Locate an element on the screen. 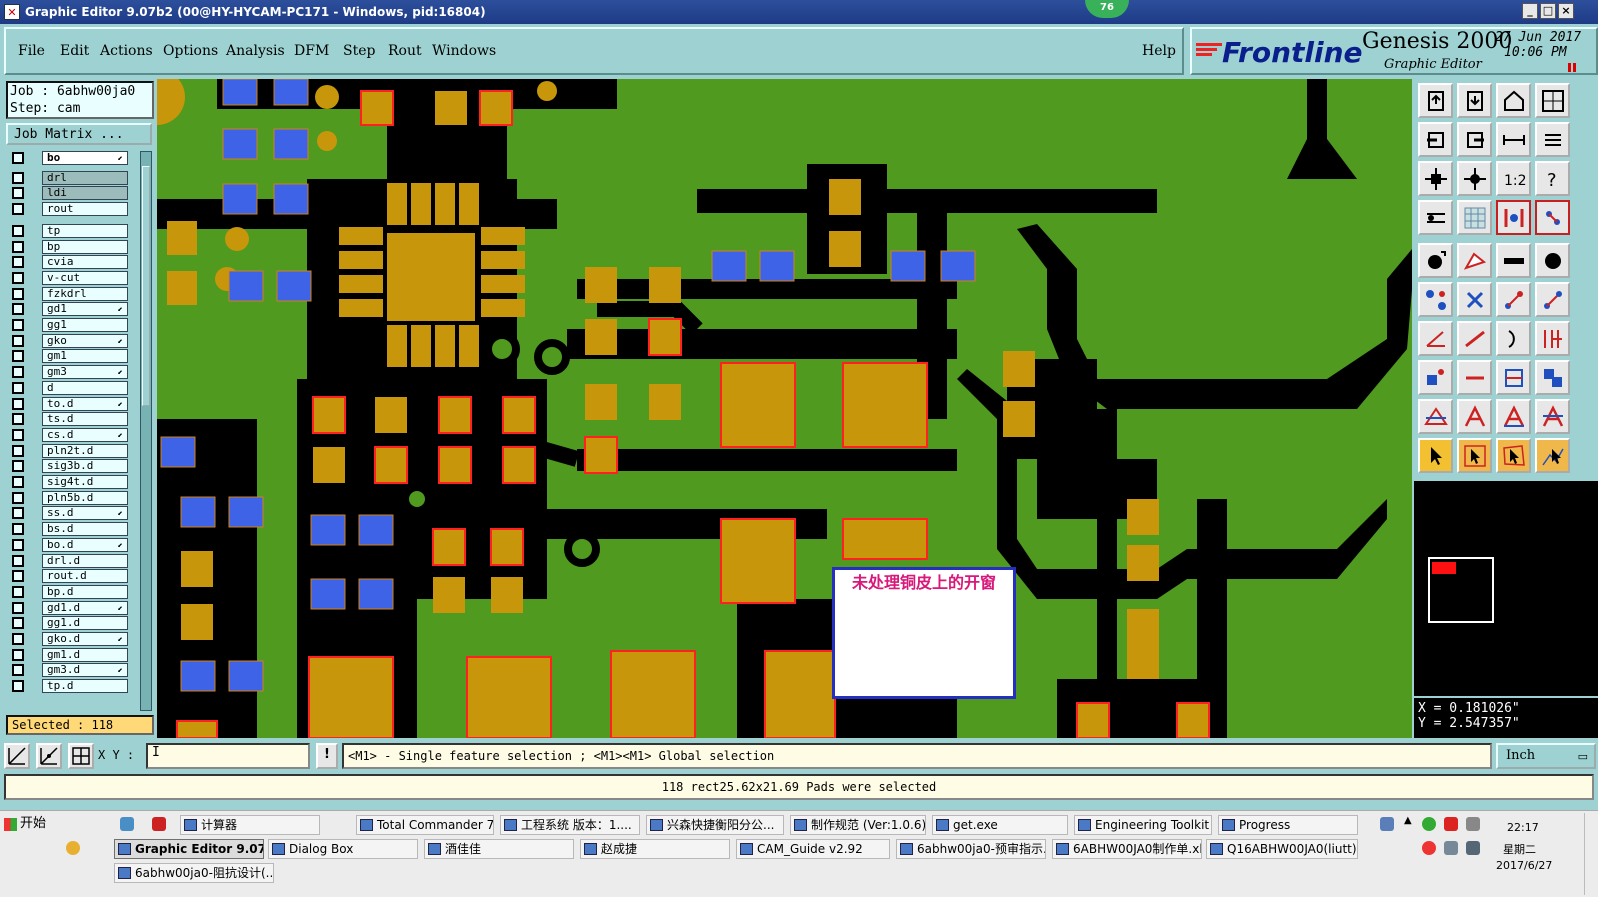  clock-time: 22:17 is located at coordinates (1523, 827).